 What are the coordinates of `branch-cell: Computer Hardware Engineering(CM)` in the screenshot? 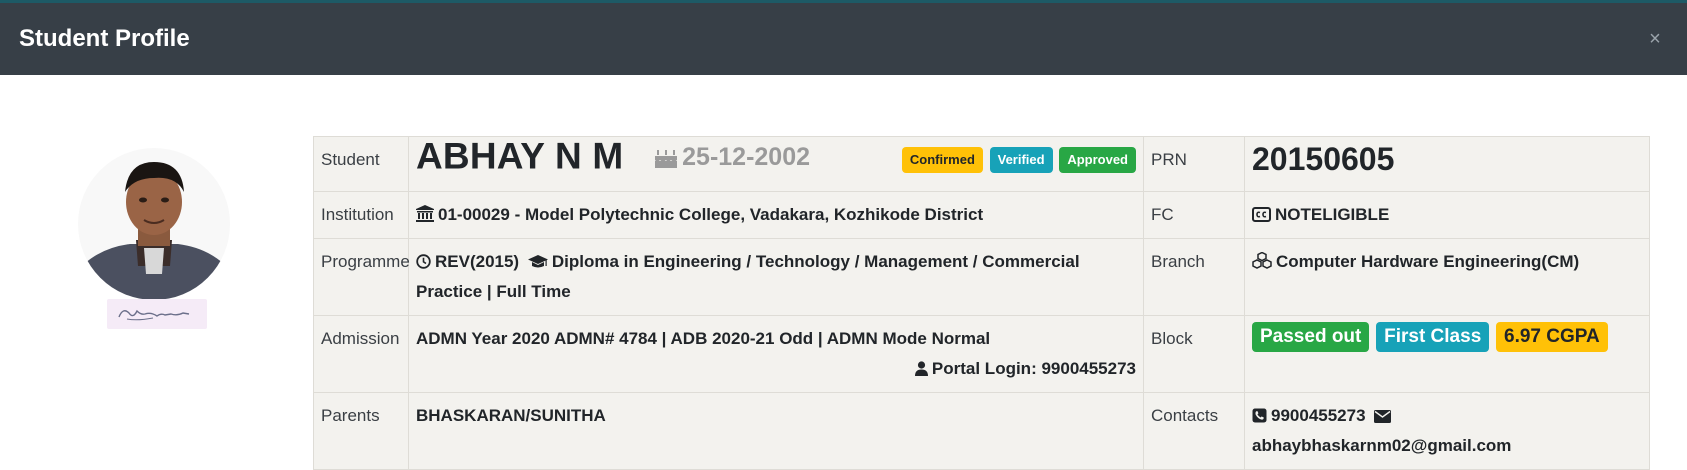 It's located at (1447, 277).